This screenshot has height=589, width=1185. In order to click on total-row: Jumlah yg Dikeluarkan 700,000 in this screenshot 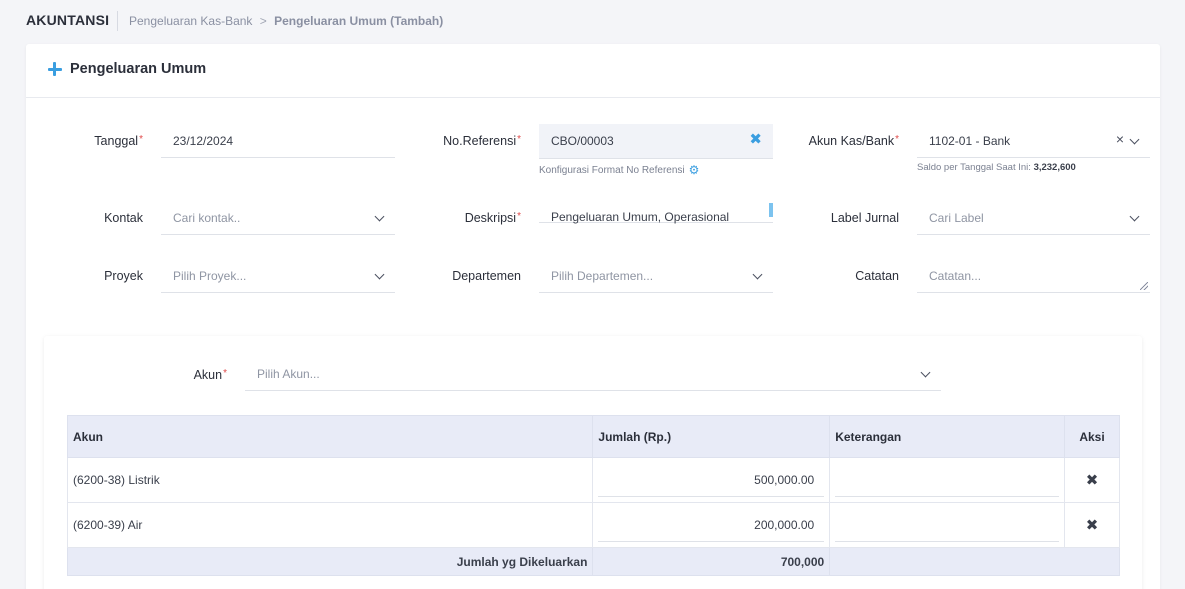, I will do `click(593, 561)`.